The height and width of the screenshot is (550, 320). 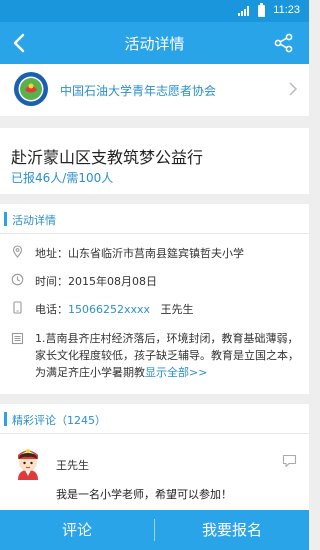 What do you see at coordinates (59, 420) in the screenshot?
I see `comments-section-label: 精彩评论（1245）` at bounding box center [59, 420].